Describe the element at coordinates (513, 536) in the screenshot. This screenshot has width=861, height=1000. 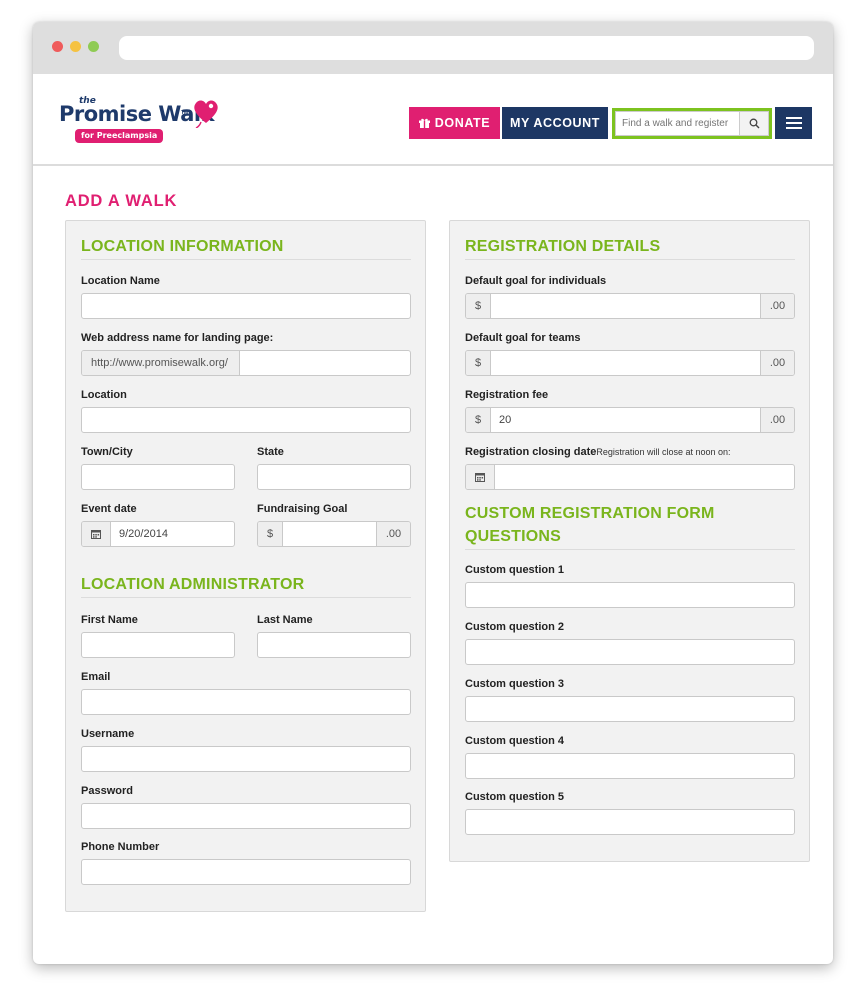
I see `custom-questions-heading-line2: QUESTIONS` at that location.